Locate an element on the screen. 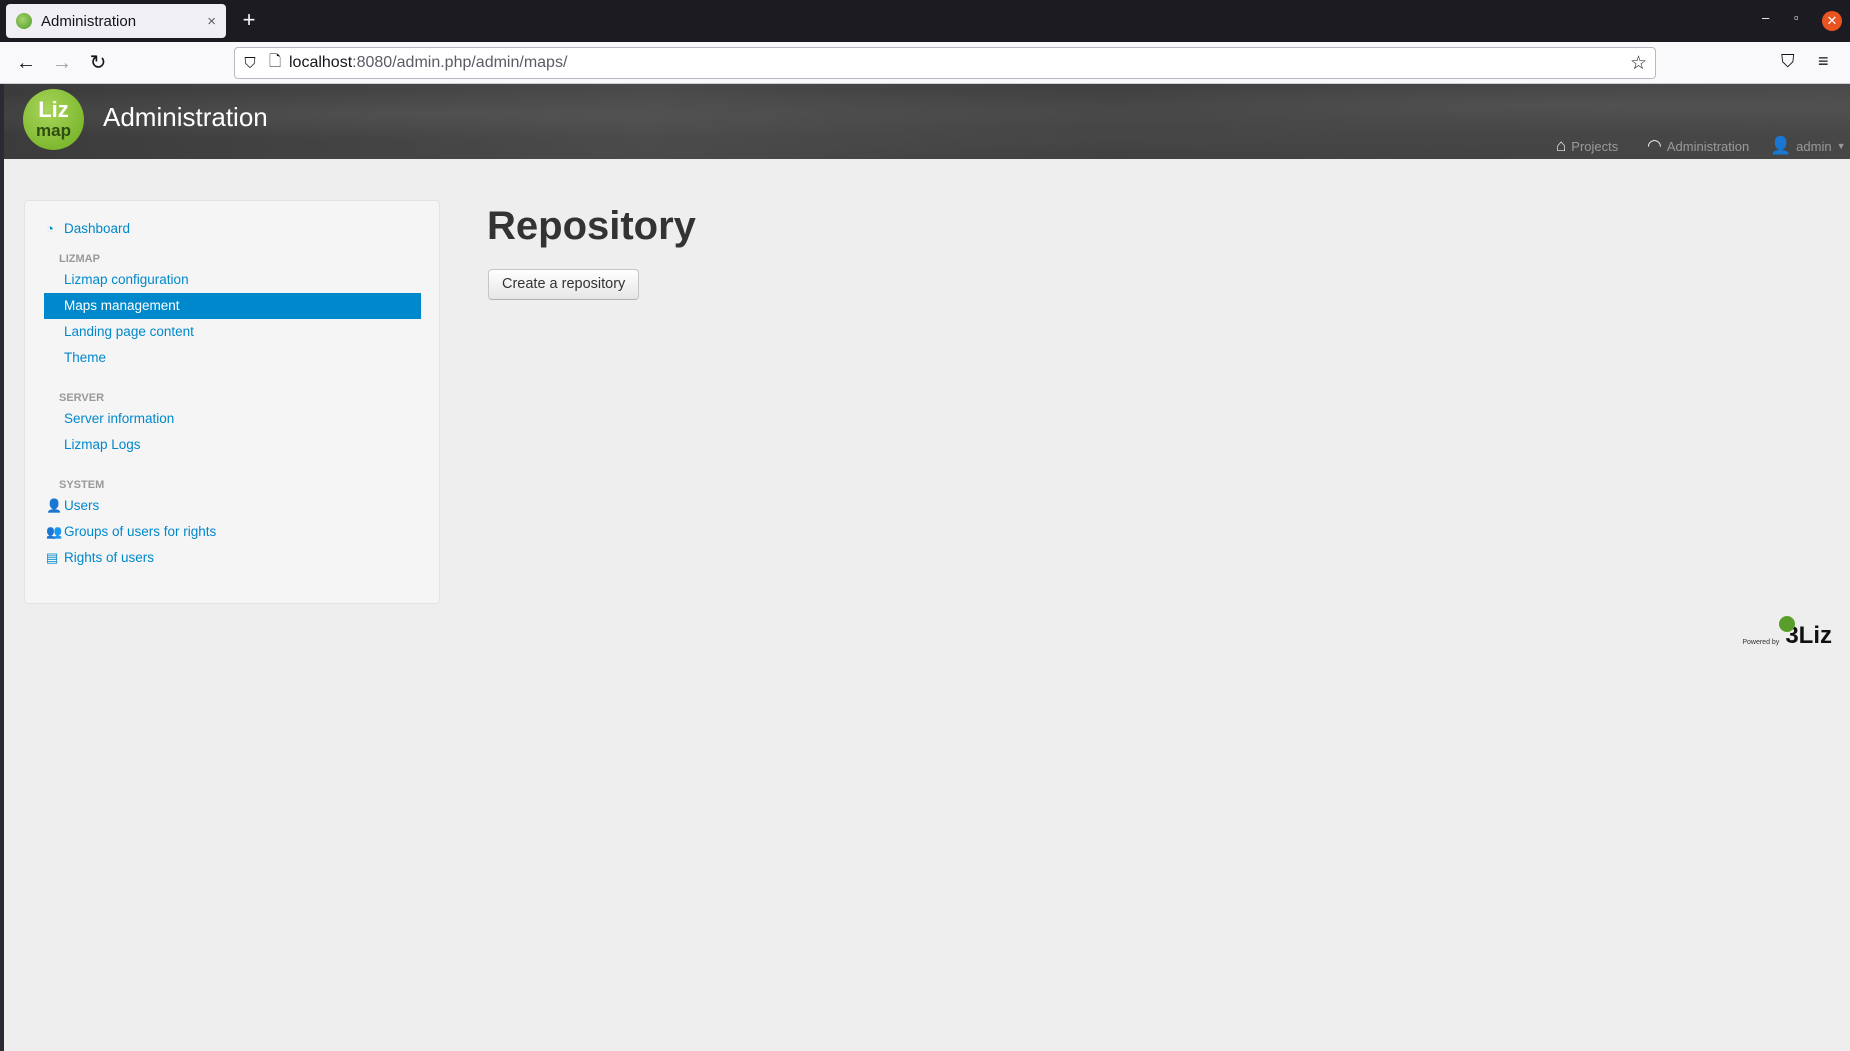  tab-title: Administration is located at coordinates (89, 21).